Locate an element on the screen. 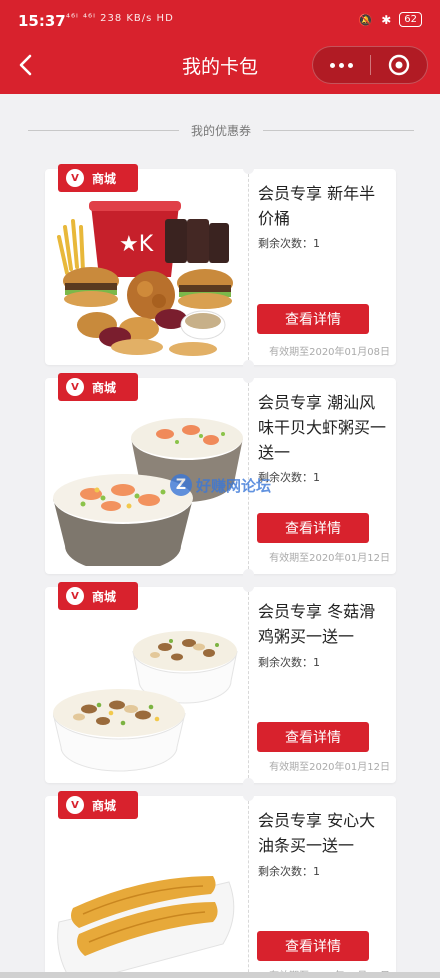 This screenshot has height=978, width=440. target-circle-icon is located at coordinates (398, 65).